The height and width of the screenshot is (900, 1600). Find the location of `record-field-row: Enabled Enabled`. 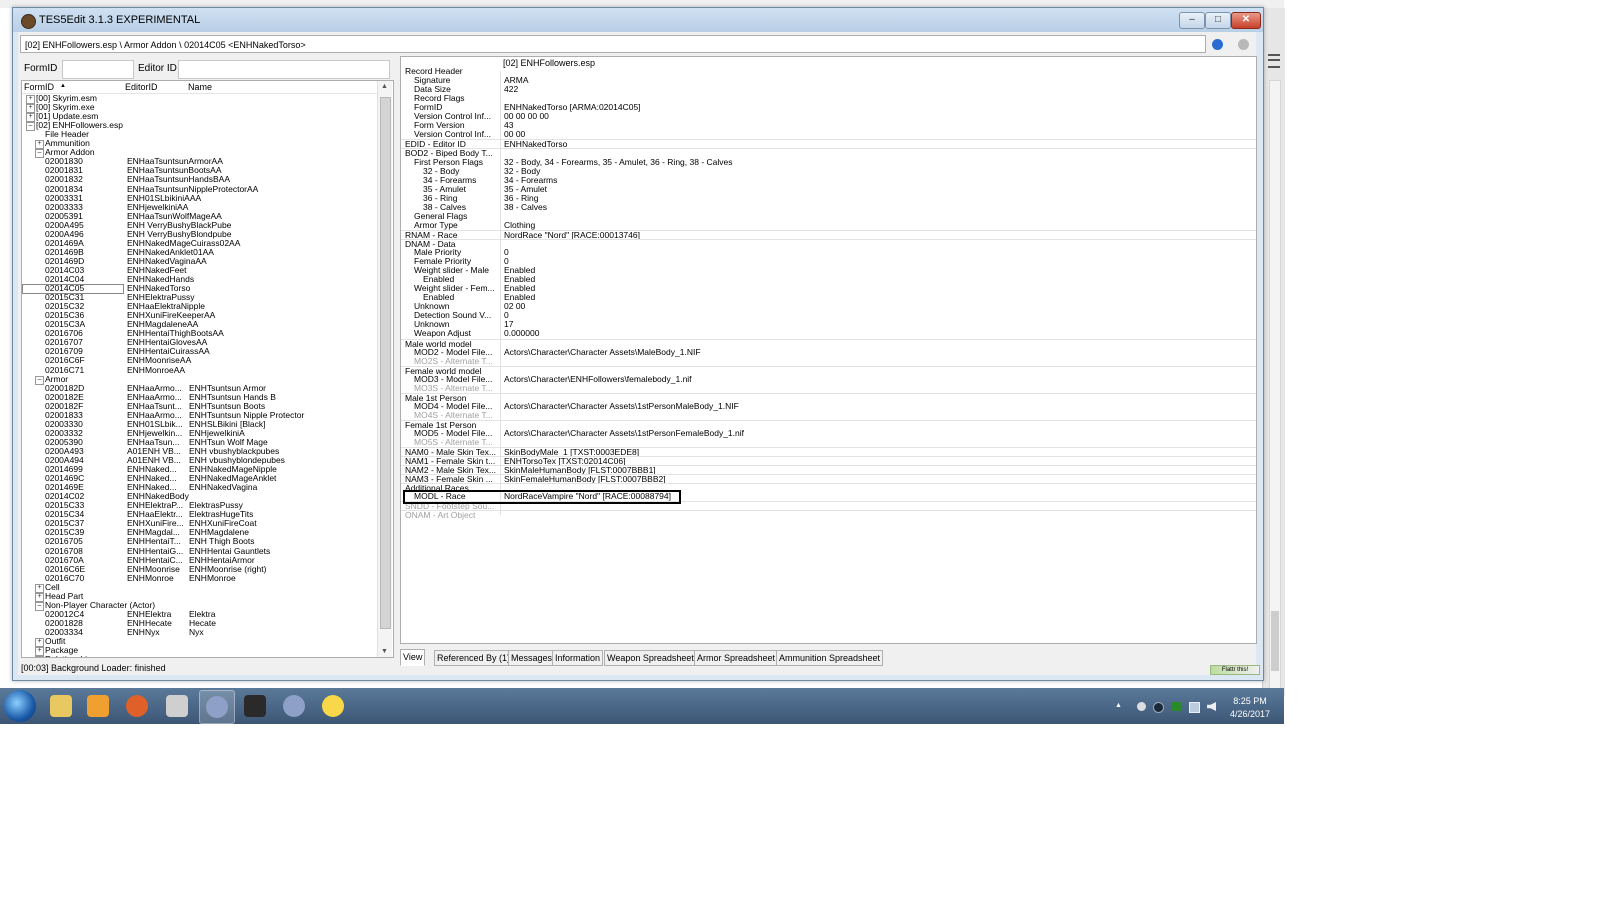

record-field-row: Enabled Enabled is located at coordinates (828, 297).